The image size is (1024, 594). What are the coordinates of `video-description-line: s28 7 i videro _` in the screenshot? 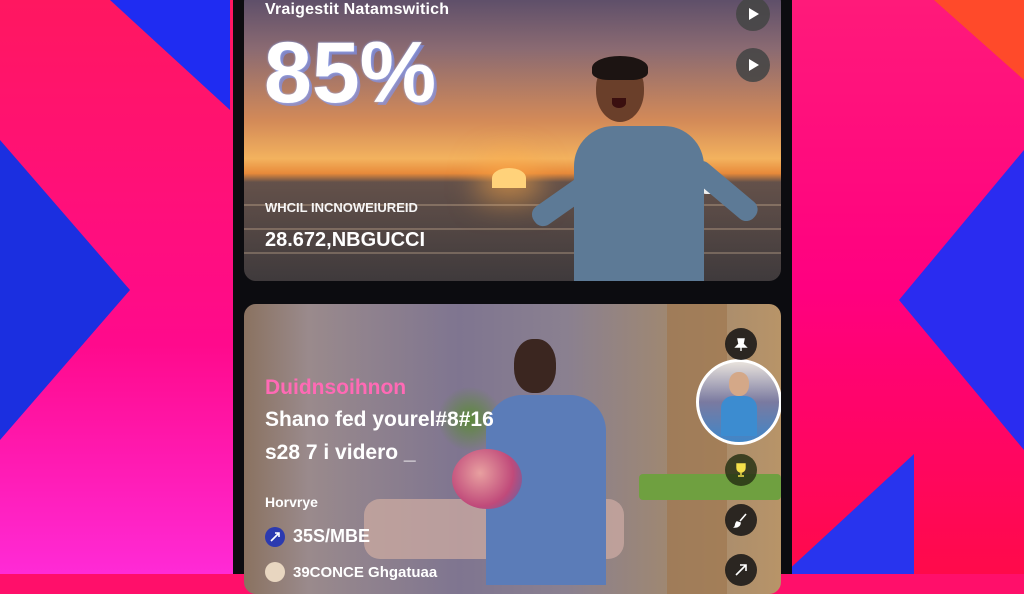 It's located at (340, 452).